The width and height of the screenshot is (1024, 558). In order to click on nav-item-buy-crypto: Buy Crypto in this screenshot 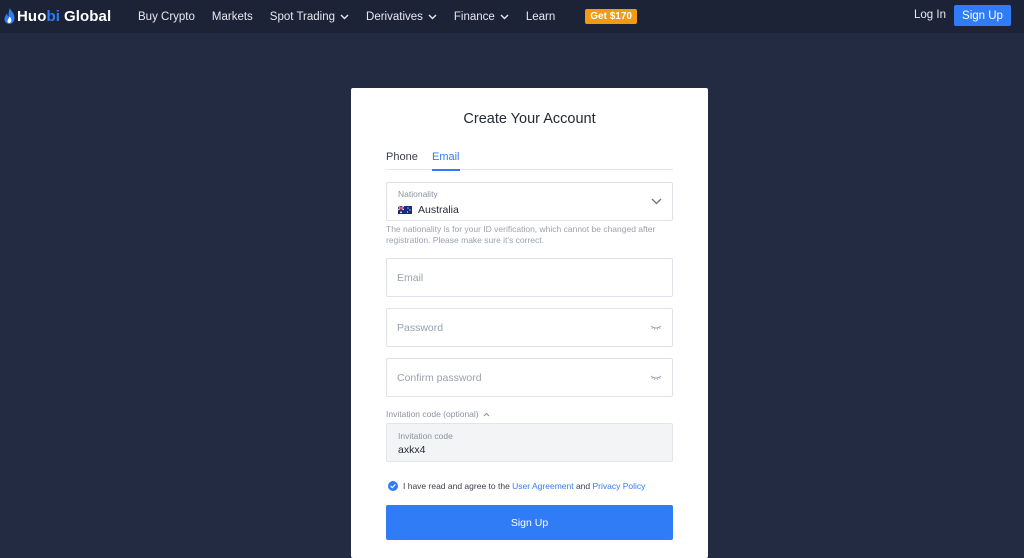, I will do `click(166, 17)`.